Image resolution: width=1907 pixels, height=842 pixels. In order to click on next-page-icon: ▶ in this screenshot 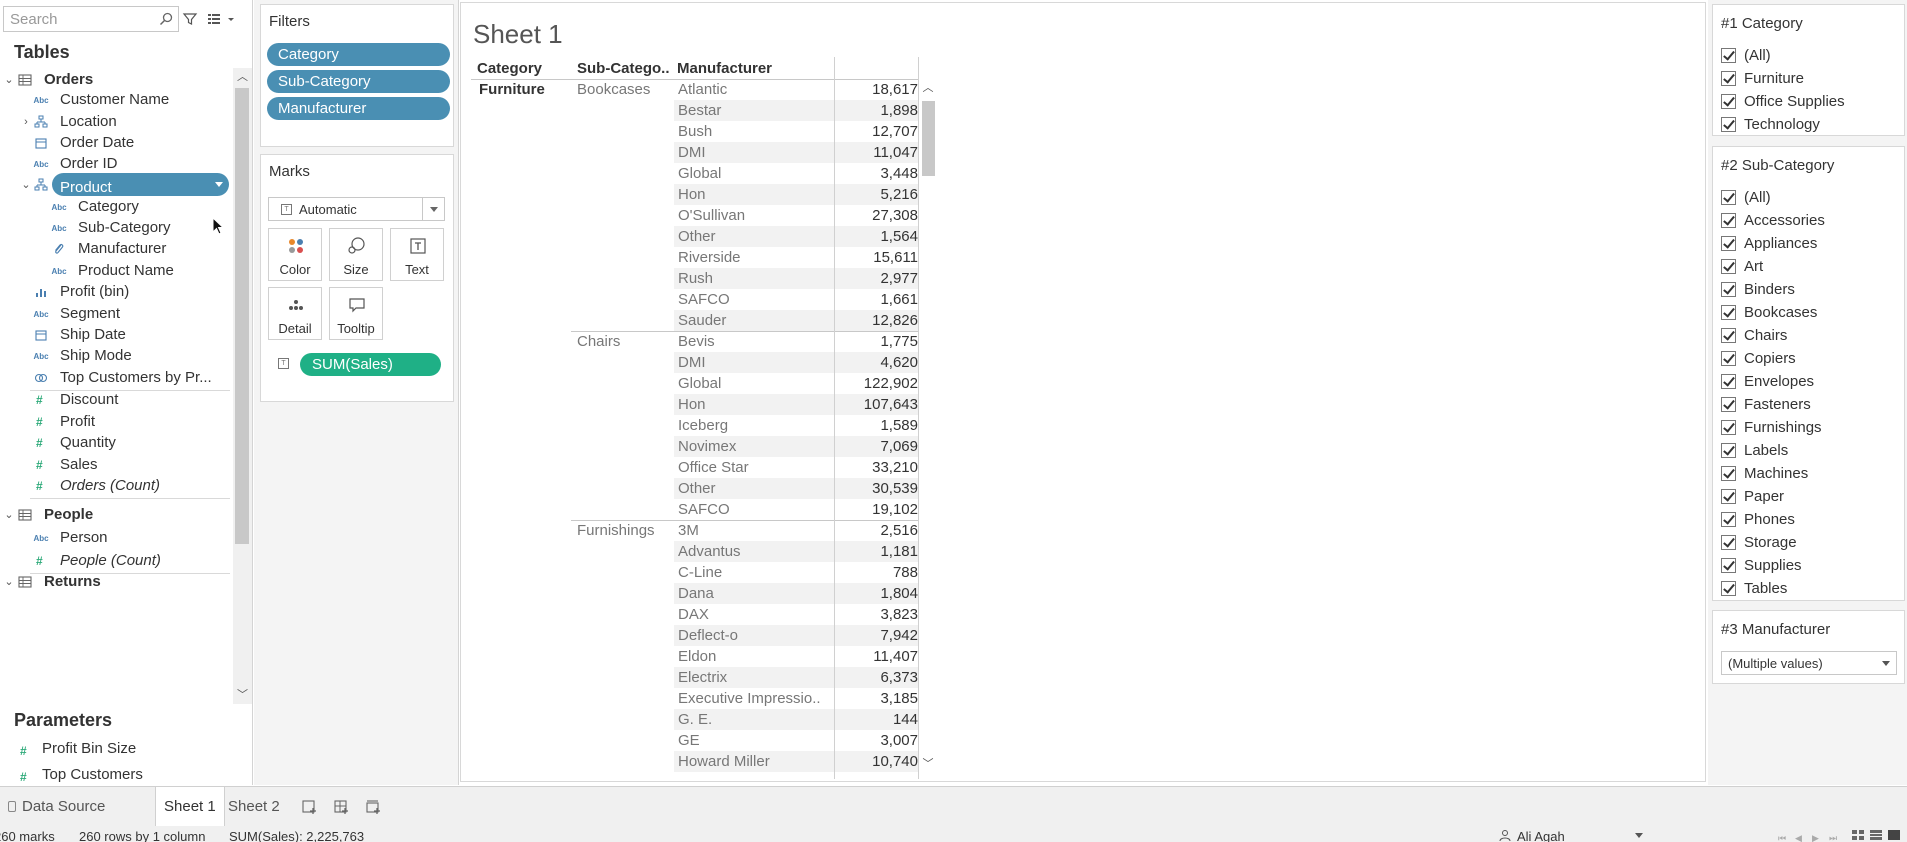, I will do `click(1817, 836)`.